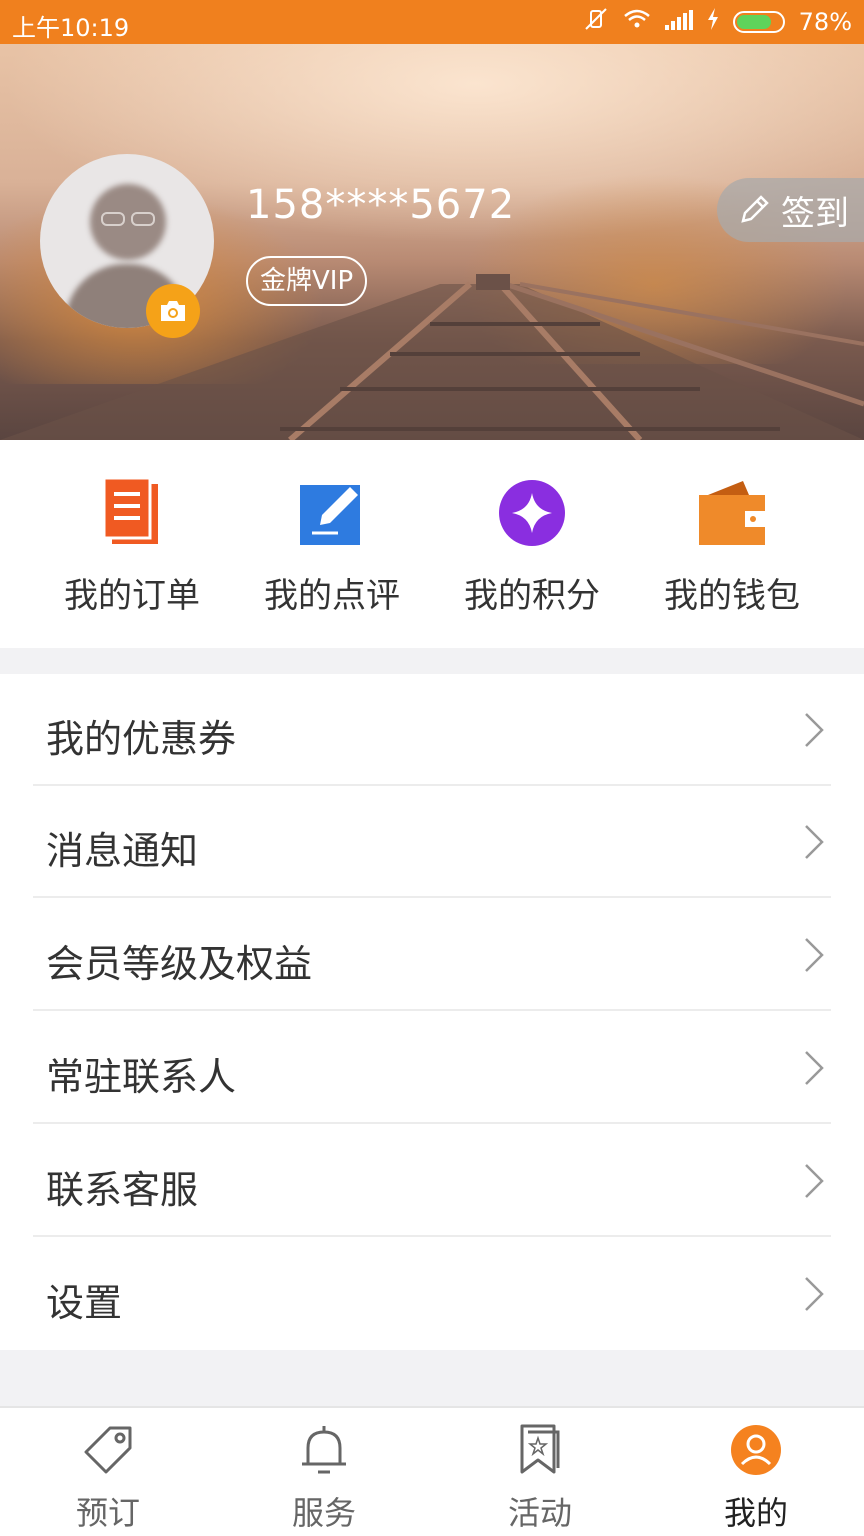  I want to click on nav-tab-activities: 活动, so click(540, 1472).